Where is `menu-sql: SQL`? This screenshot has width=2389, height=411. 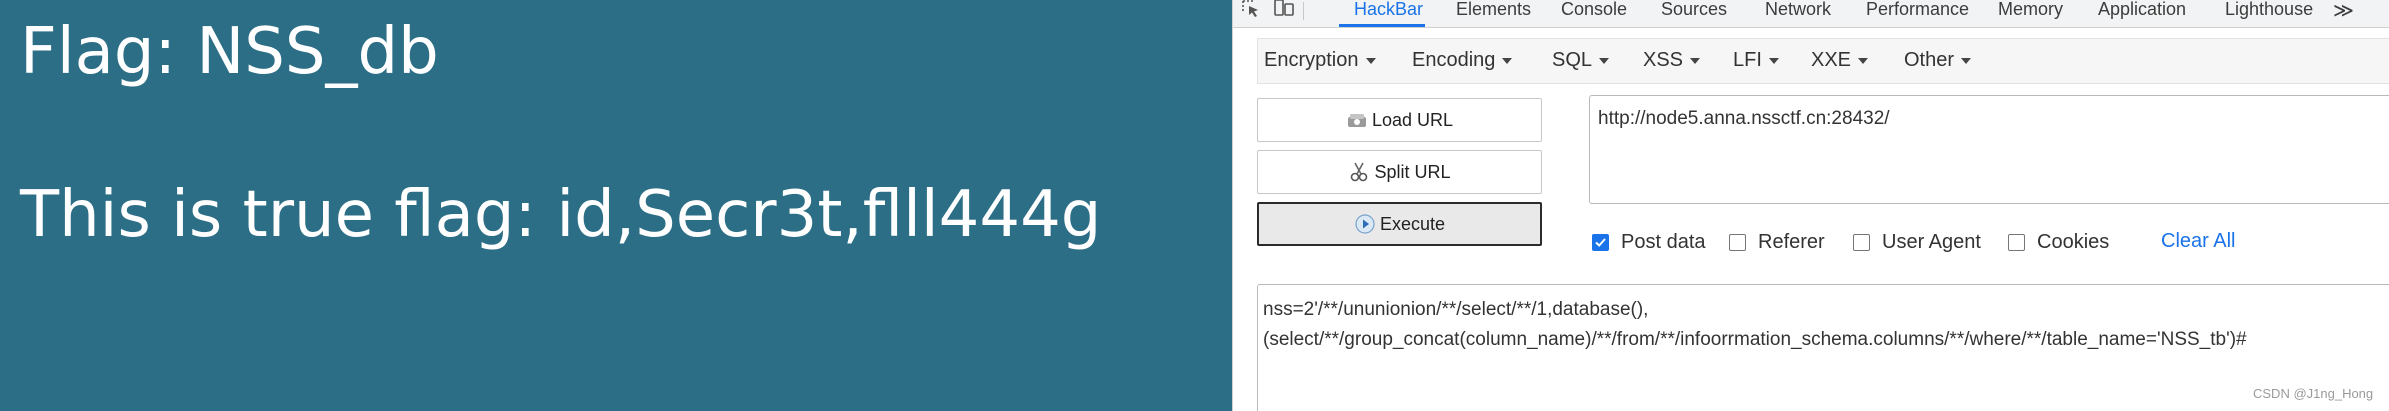 menu-sql: SQL is located at coordinates (1581, 60).